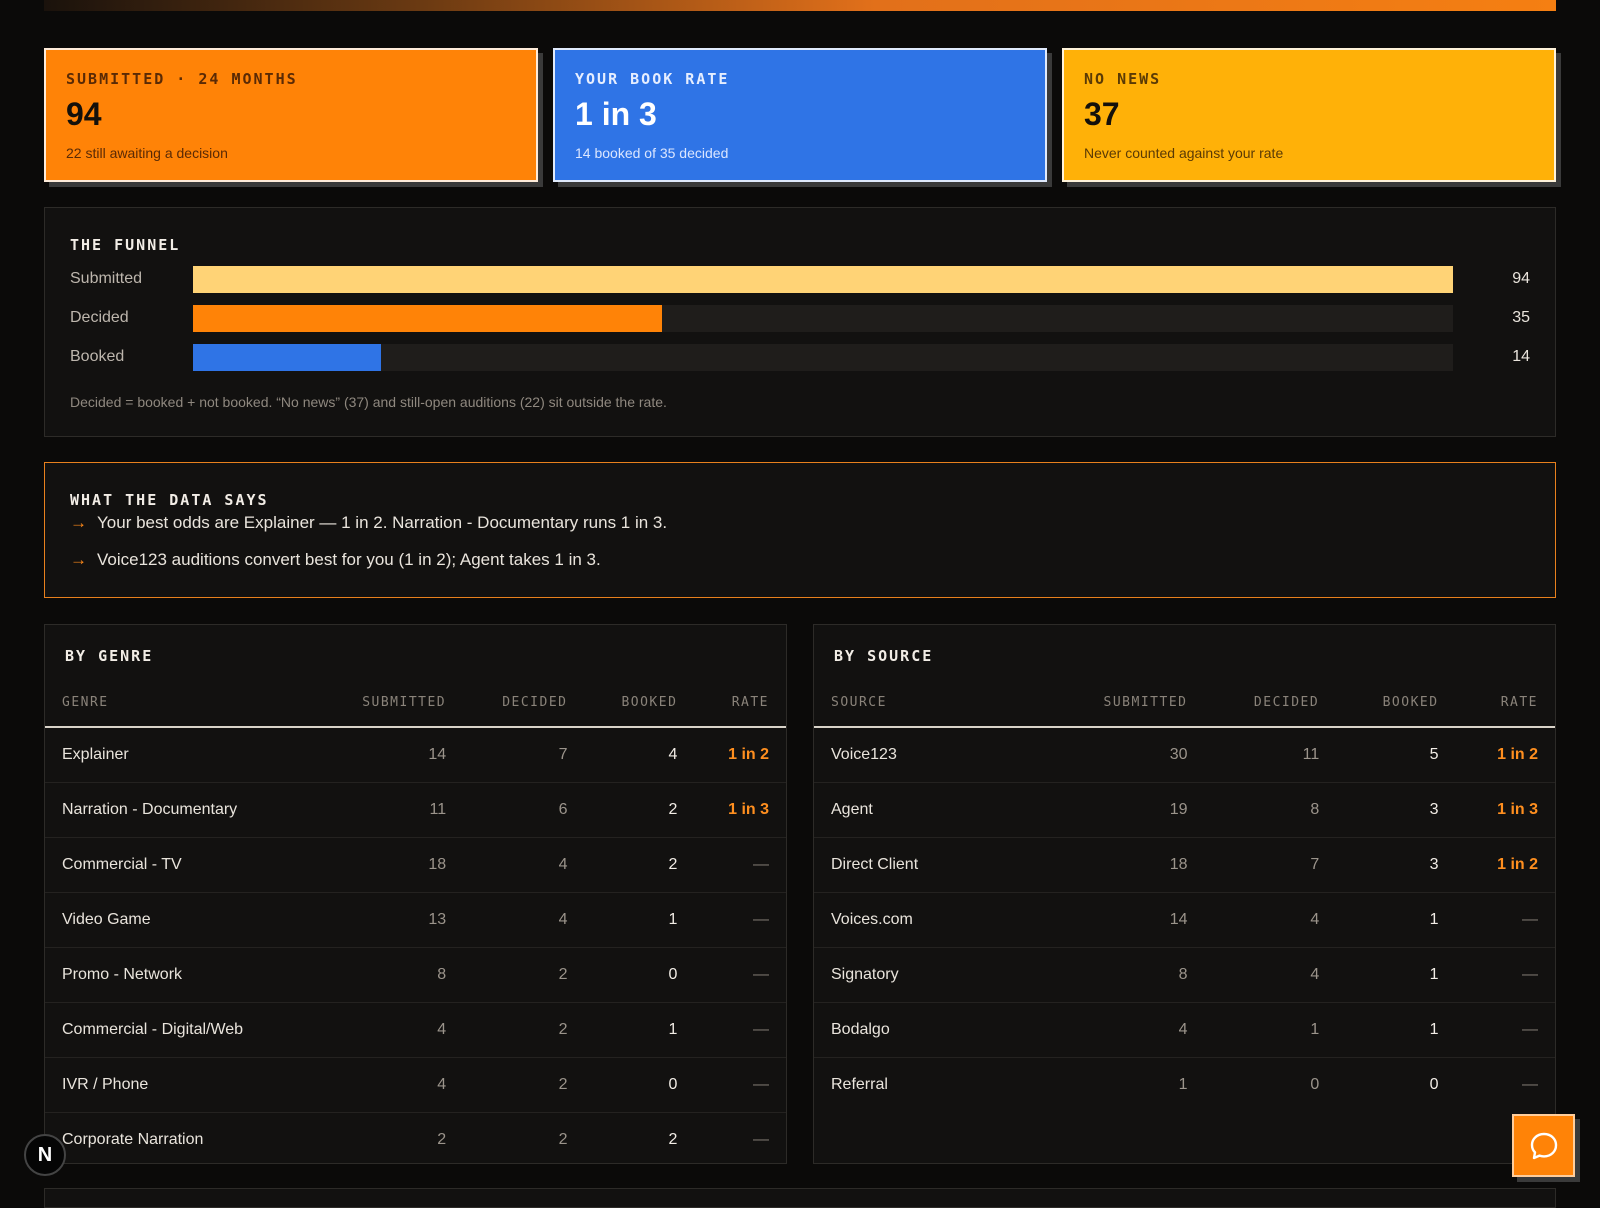 This screenshot has height=1208, width=1600. I want to click on submitted-cell: 4, so click(391, 1030).